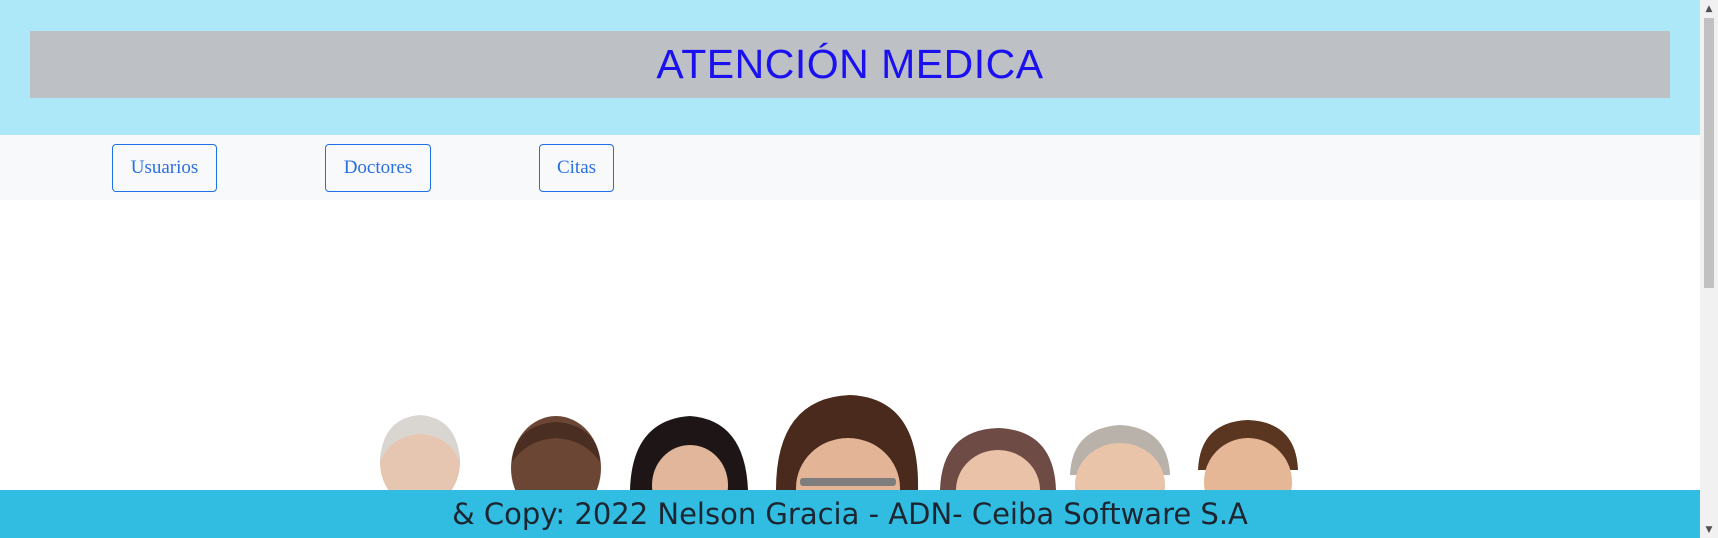 The height and width of the screenshot is (538, 1718). I want to click on page-title: ATENCIÓN MEDICA, so click(850, 64).